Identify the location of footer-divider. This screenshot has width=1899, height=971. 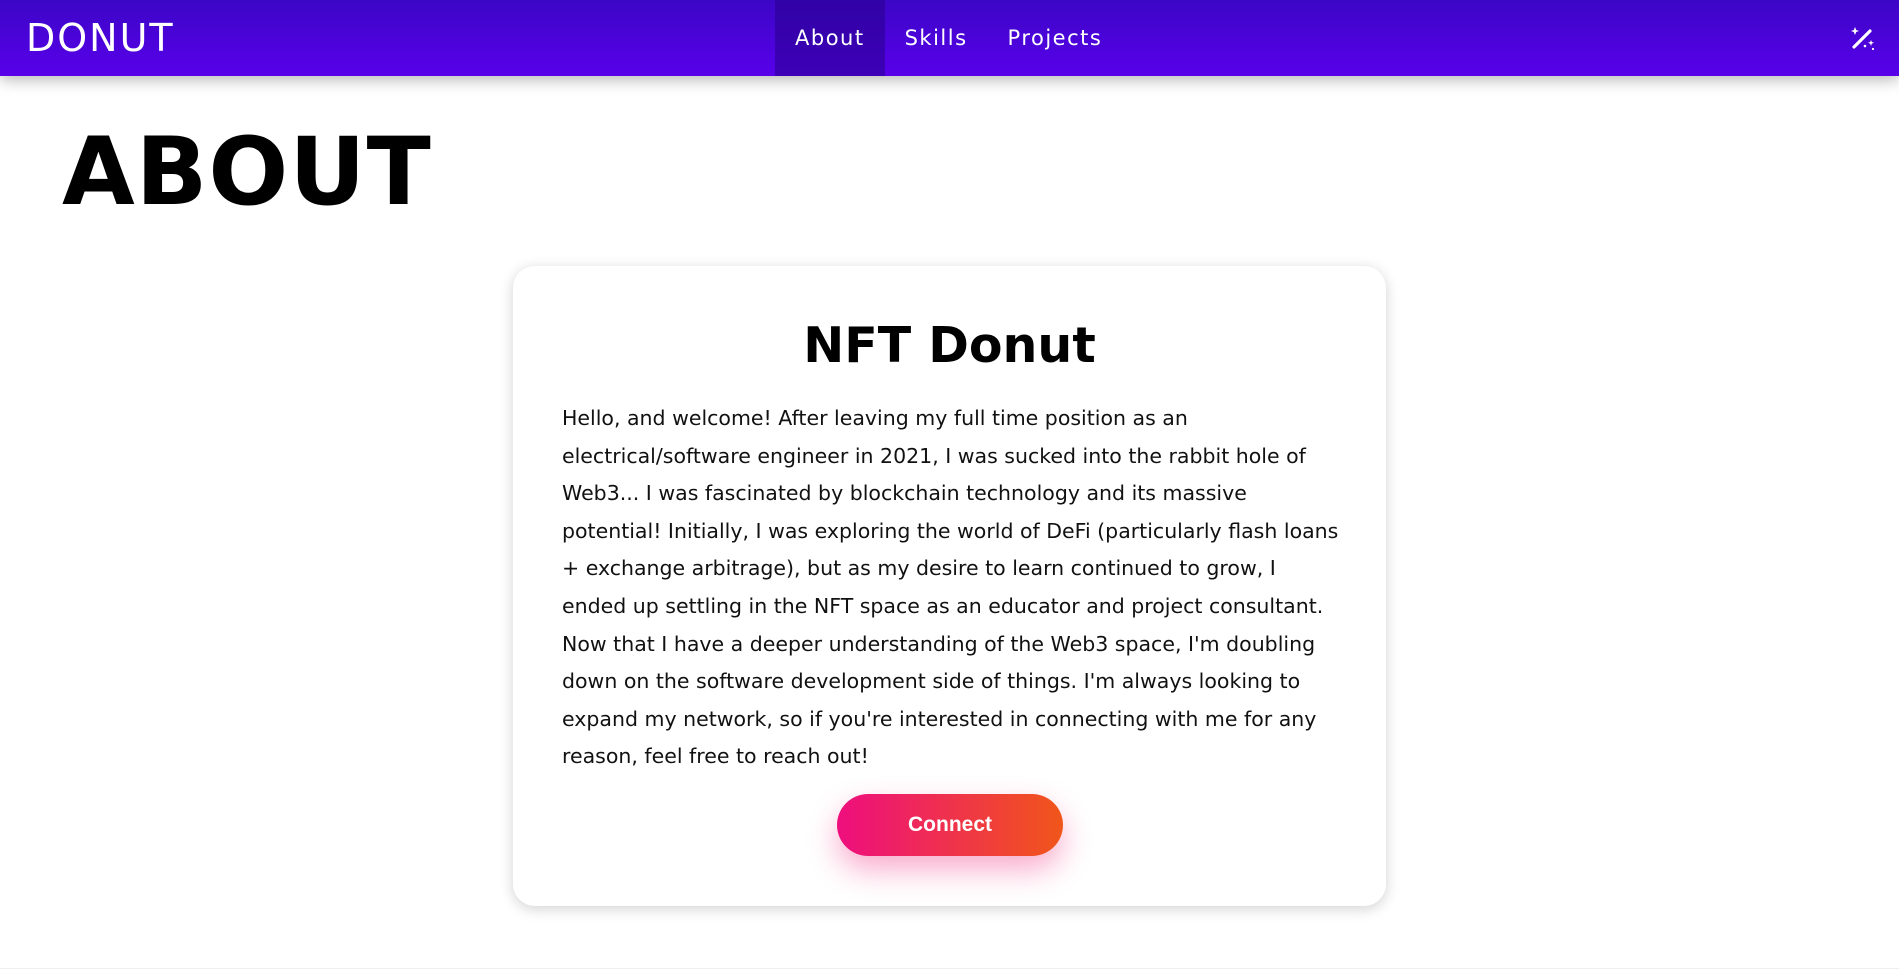
(949, 968).